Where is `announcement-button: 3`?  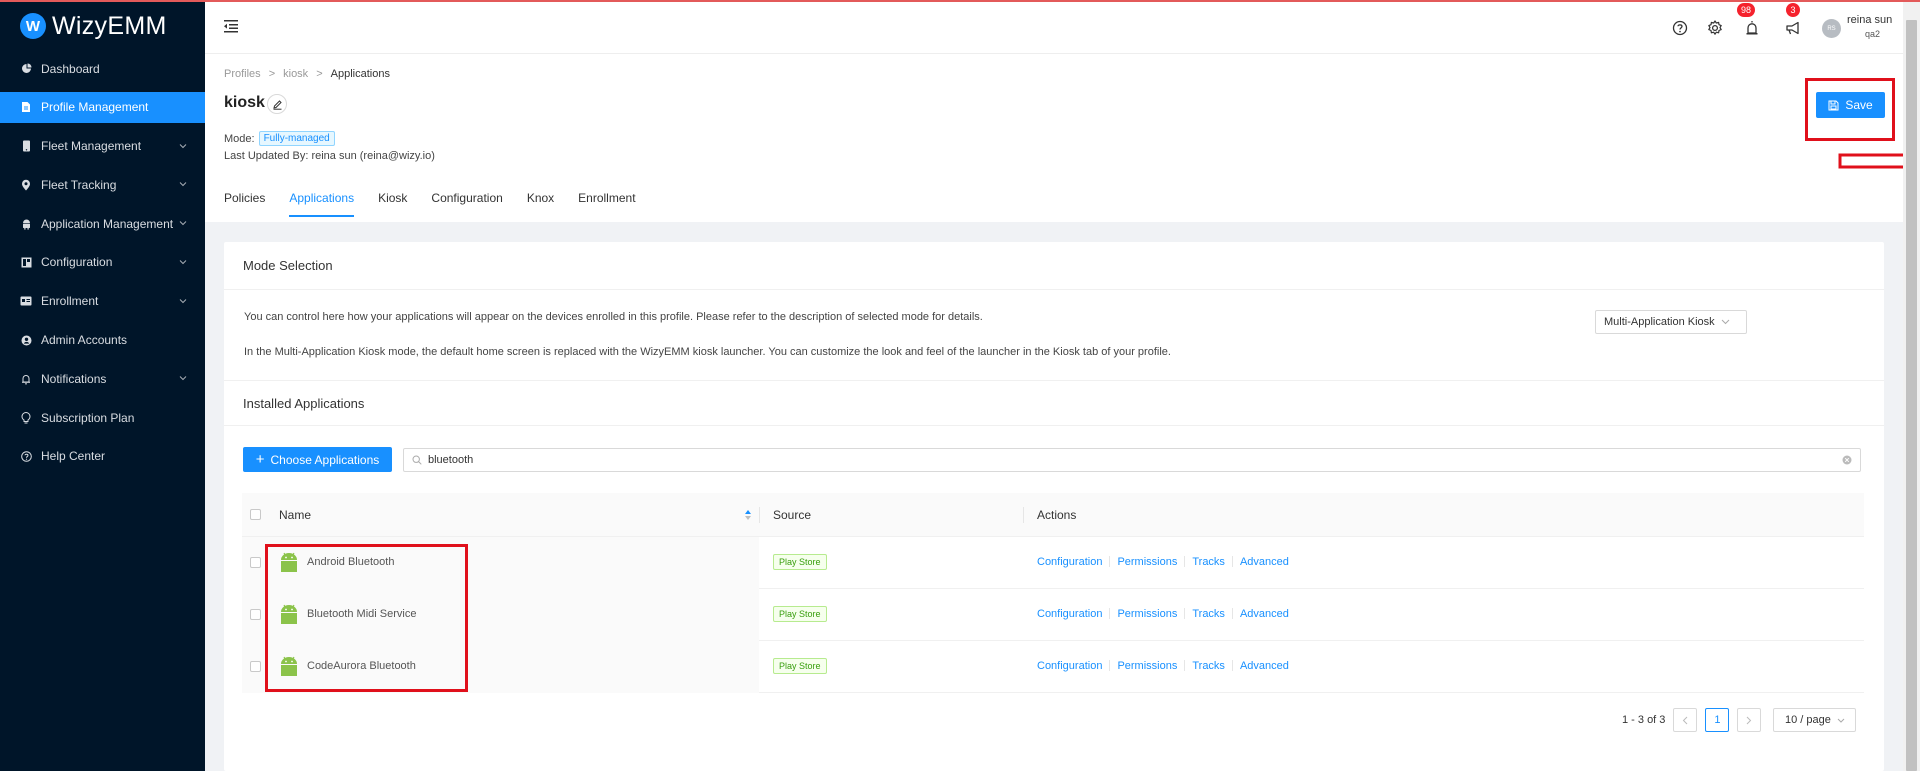
announcement-button: 3 is located at coordinates (1793, 20).